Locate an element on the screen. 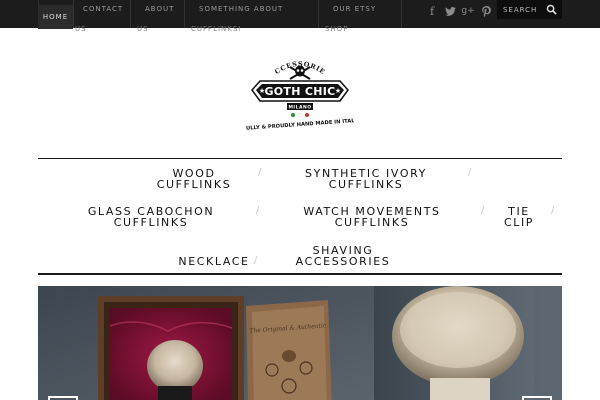 The image size is (600, 400). box-lid: The Original & Authentic is located at coordinates (289, 350).